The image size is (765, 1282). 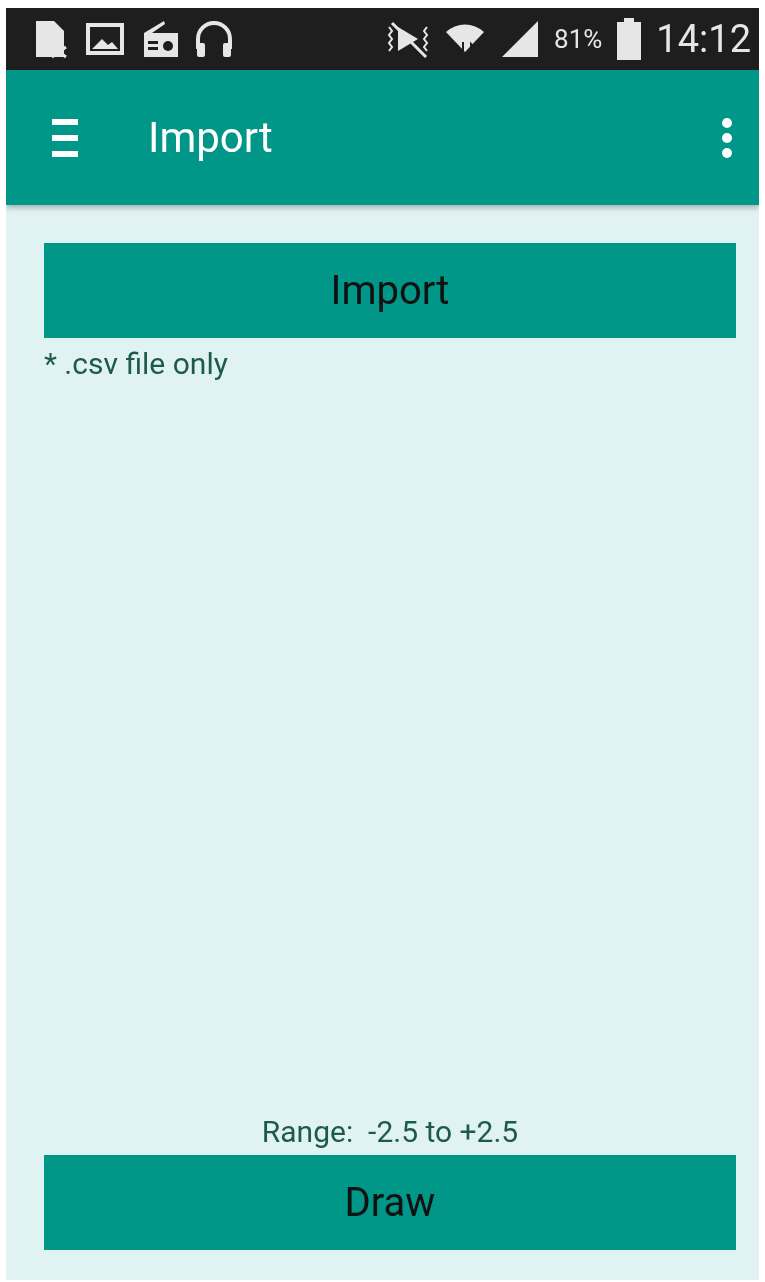 I want to click on import-button: Import, so click(x=390, y=290).